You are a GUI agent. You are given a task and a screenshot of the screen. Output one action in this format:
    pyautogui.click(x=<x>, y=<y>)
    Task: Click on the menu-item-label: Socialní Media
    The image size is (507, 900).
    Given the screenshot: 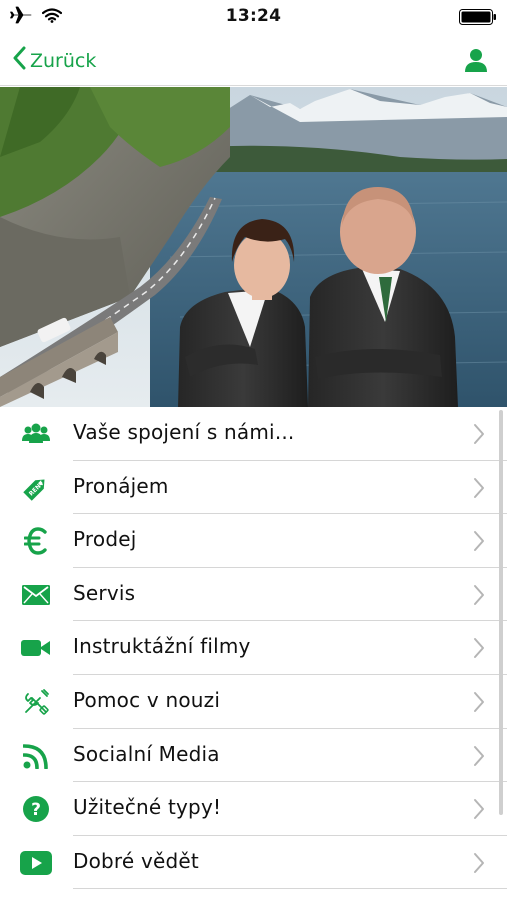 What is the action you would take?
    pyautogui.click(x=146, y=753)
    